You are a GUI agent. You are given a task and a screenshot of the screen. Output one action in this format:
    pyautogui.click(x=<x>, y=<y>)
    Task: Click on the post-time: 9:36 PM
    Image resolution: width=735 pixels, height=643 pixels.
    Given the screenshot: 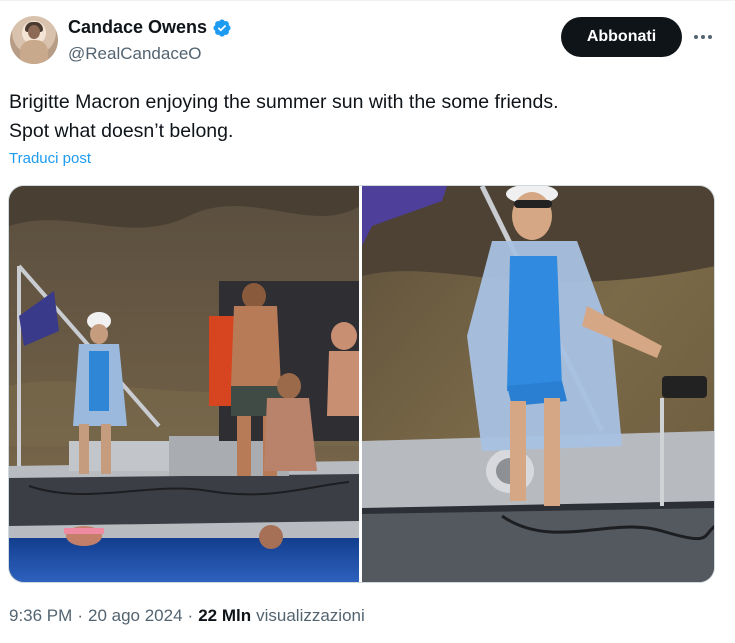 What is the action you would take?
    pyautogui.click(x=40, y=616)
    